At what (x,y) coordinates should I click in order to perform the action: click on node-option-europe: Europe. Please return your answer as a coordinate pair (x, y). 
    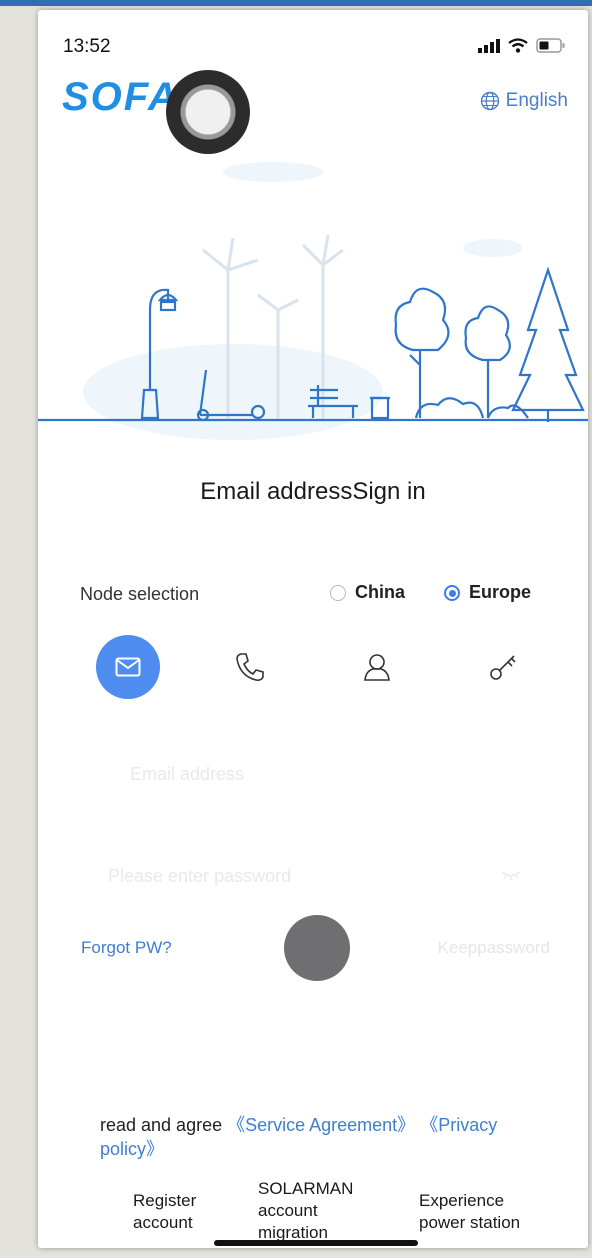
    Looking at the image, I should click on (487, 592).